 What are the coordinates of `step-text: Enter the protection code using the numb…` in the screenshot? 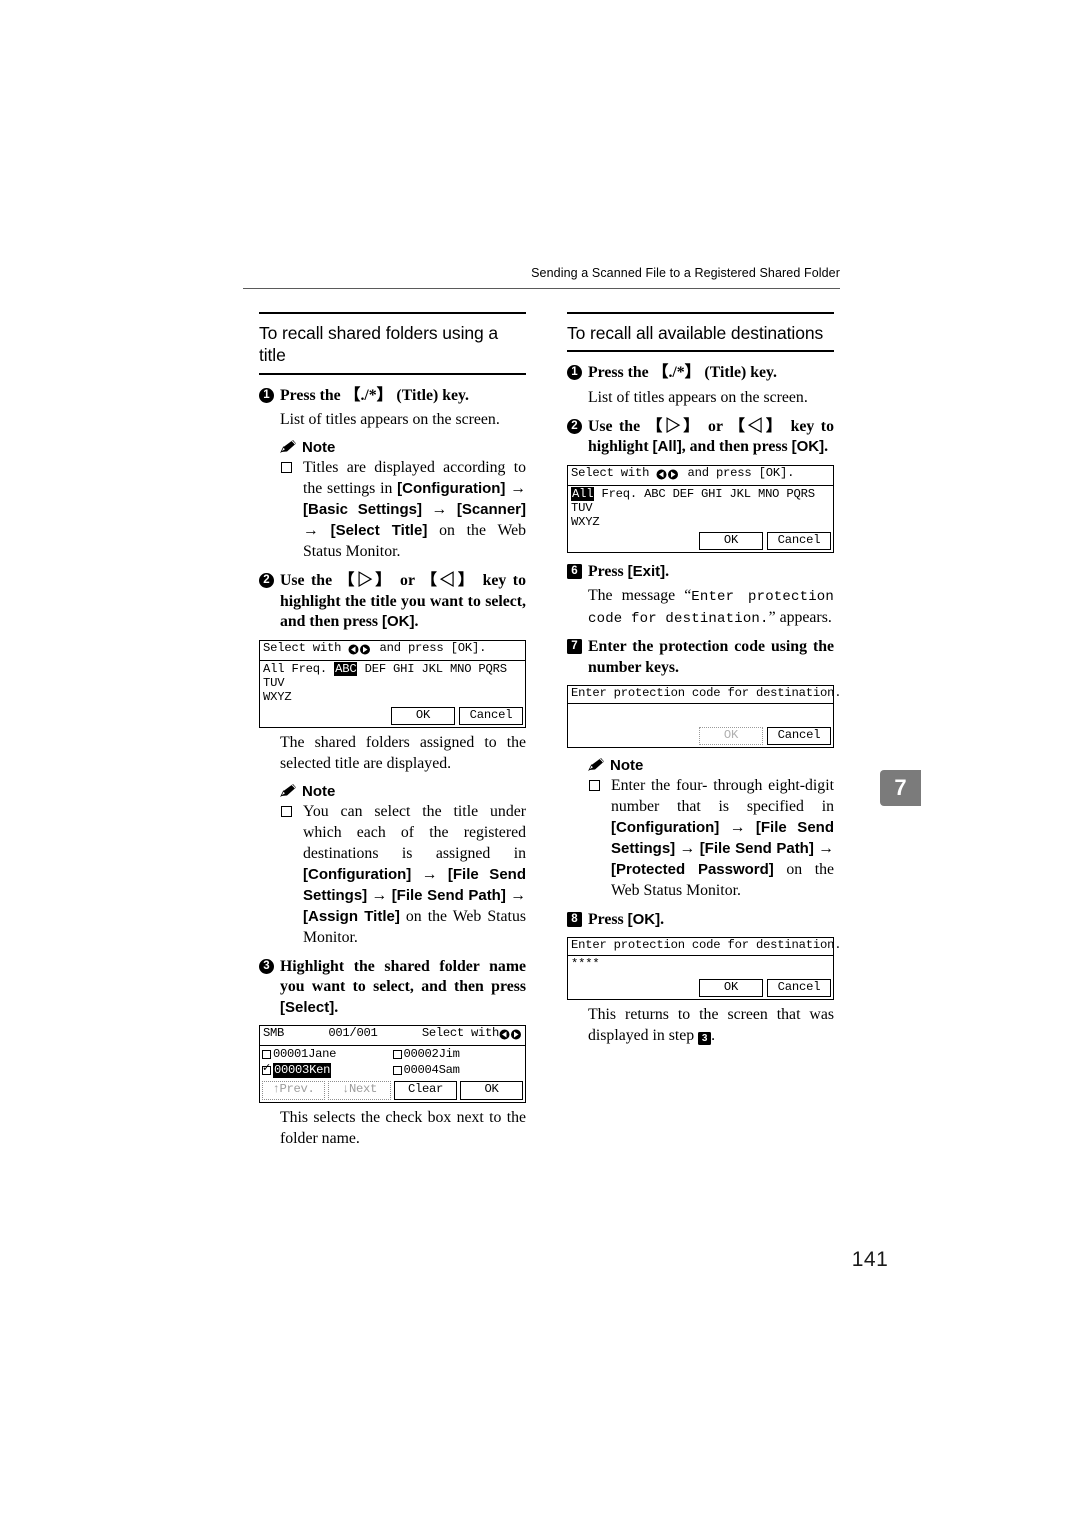 It's located at (711, 657).